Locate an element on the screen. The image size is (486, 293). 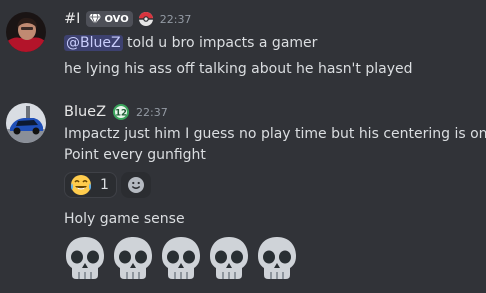
level-badge-icon: 12 is located at coordinates (121, 112).